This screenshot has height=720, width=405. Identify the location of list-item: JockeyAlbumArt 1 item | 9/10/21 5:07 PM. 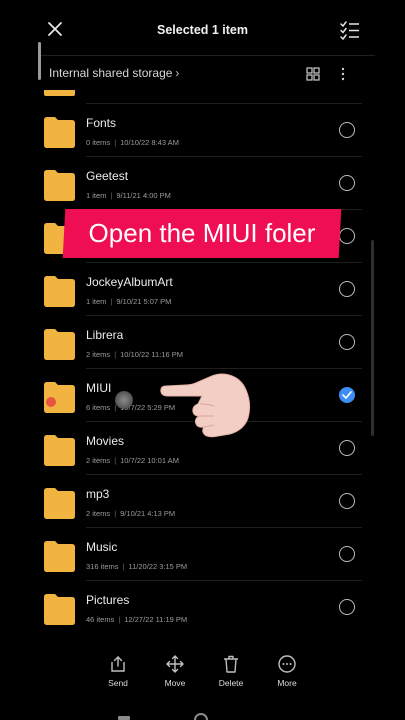
(202, 290).